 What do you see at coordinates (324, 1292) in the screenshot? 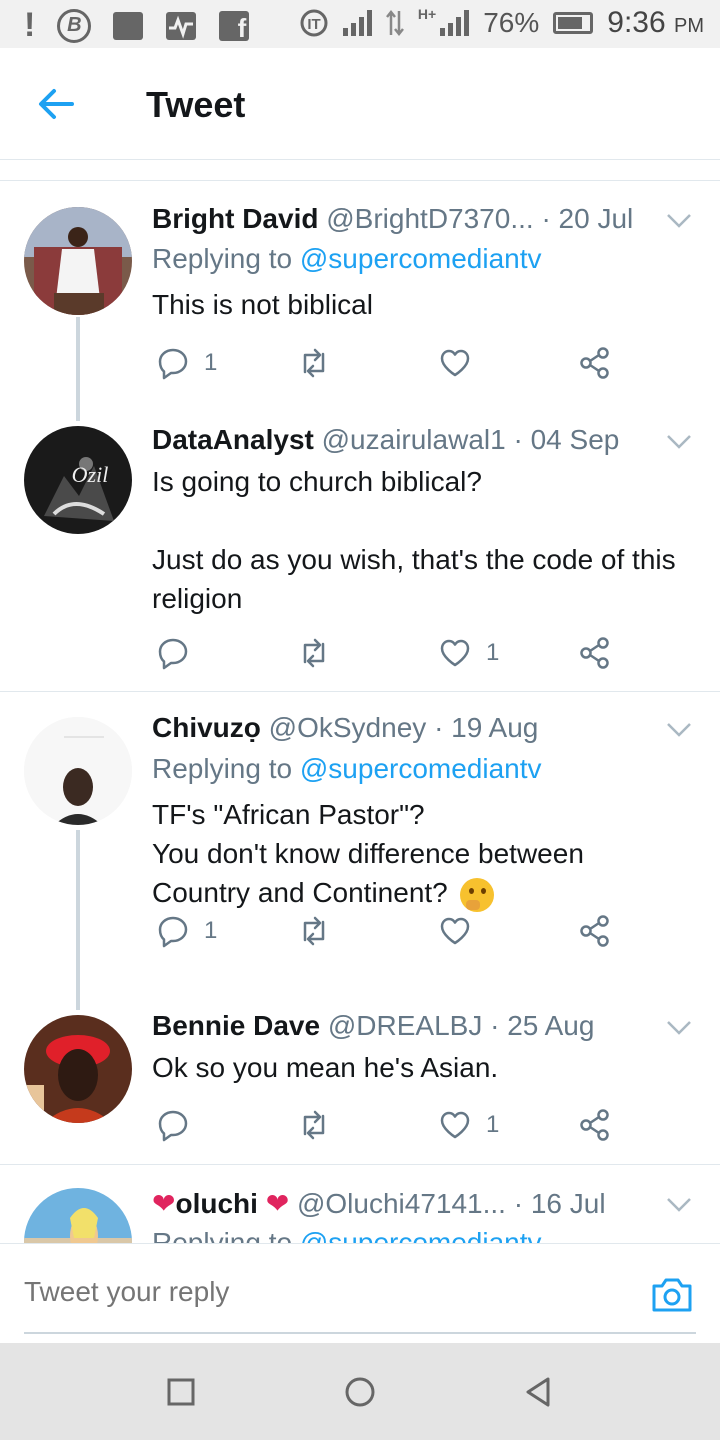
I see `reply-input` at bounding box center [324, 1292].